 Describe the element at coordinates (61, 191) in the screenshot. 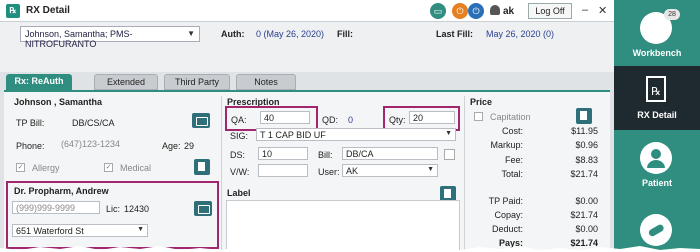

I see `doctor-name: Dr. Propharm, Andrew` at that location.